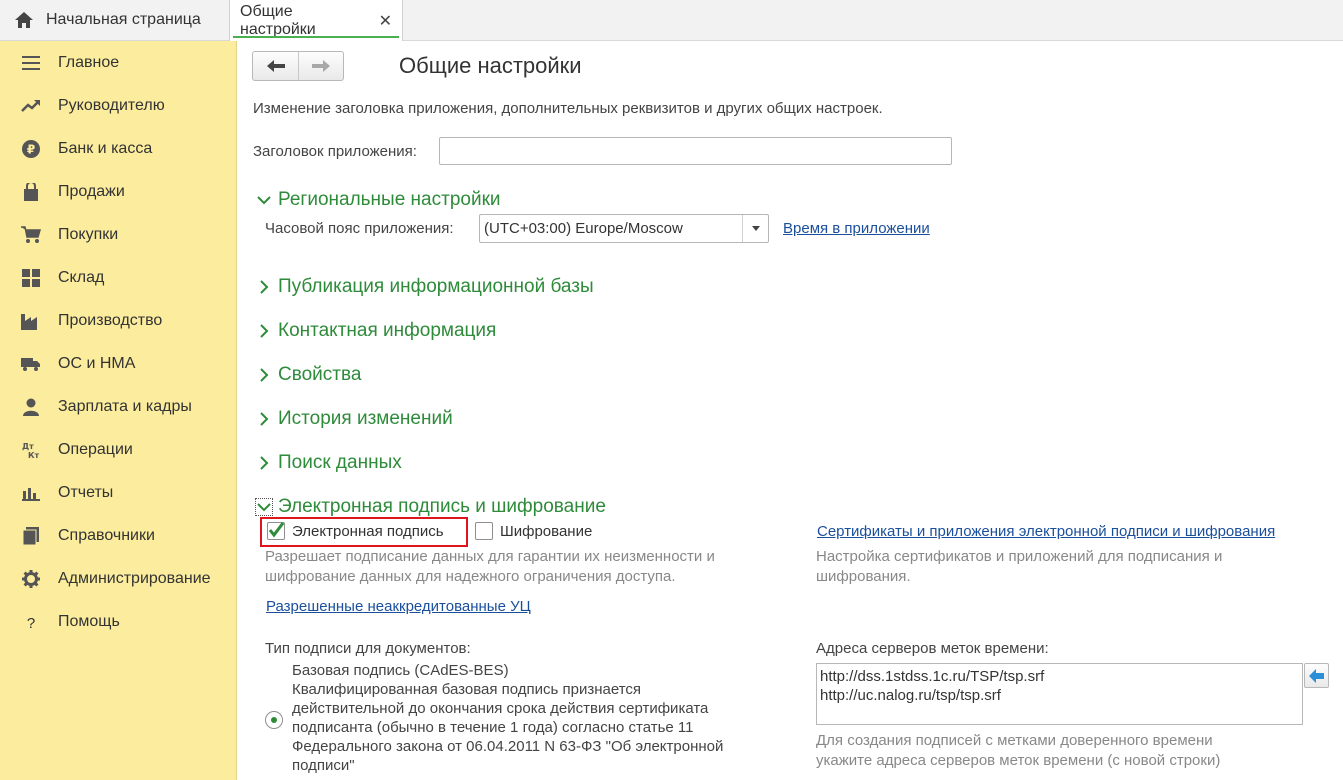 Image resolution: width=1343 pixels, height=780 pixels. What do you see at coordinates (376, 331) in the screenshot?
I see `section-contacts: Контактная информация` at bounding box center [376, 331].